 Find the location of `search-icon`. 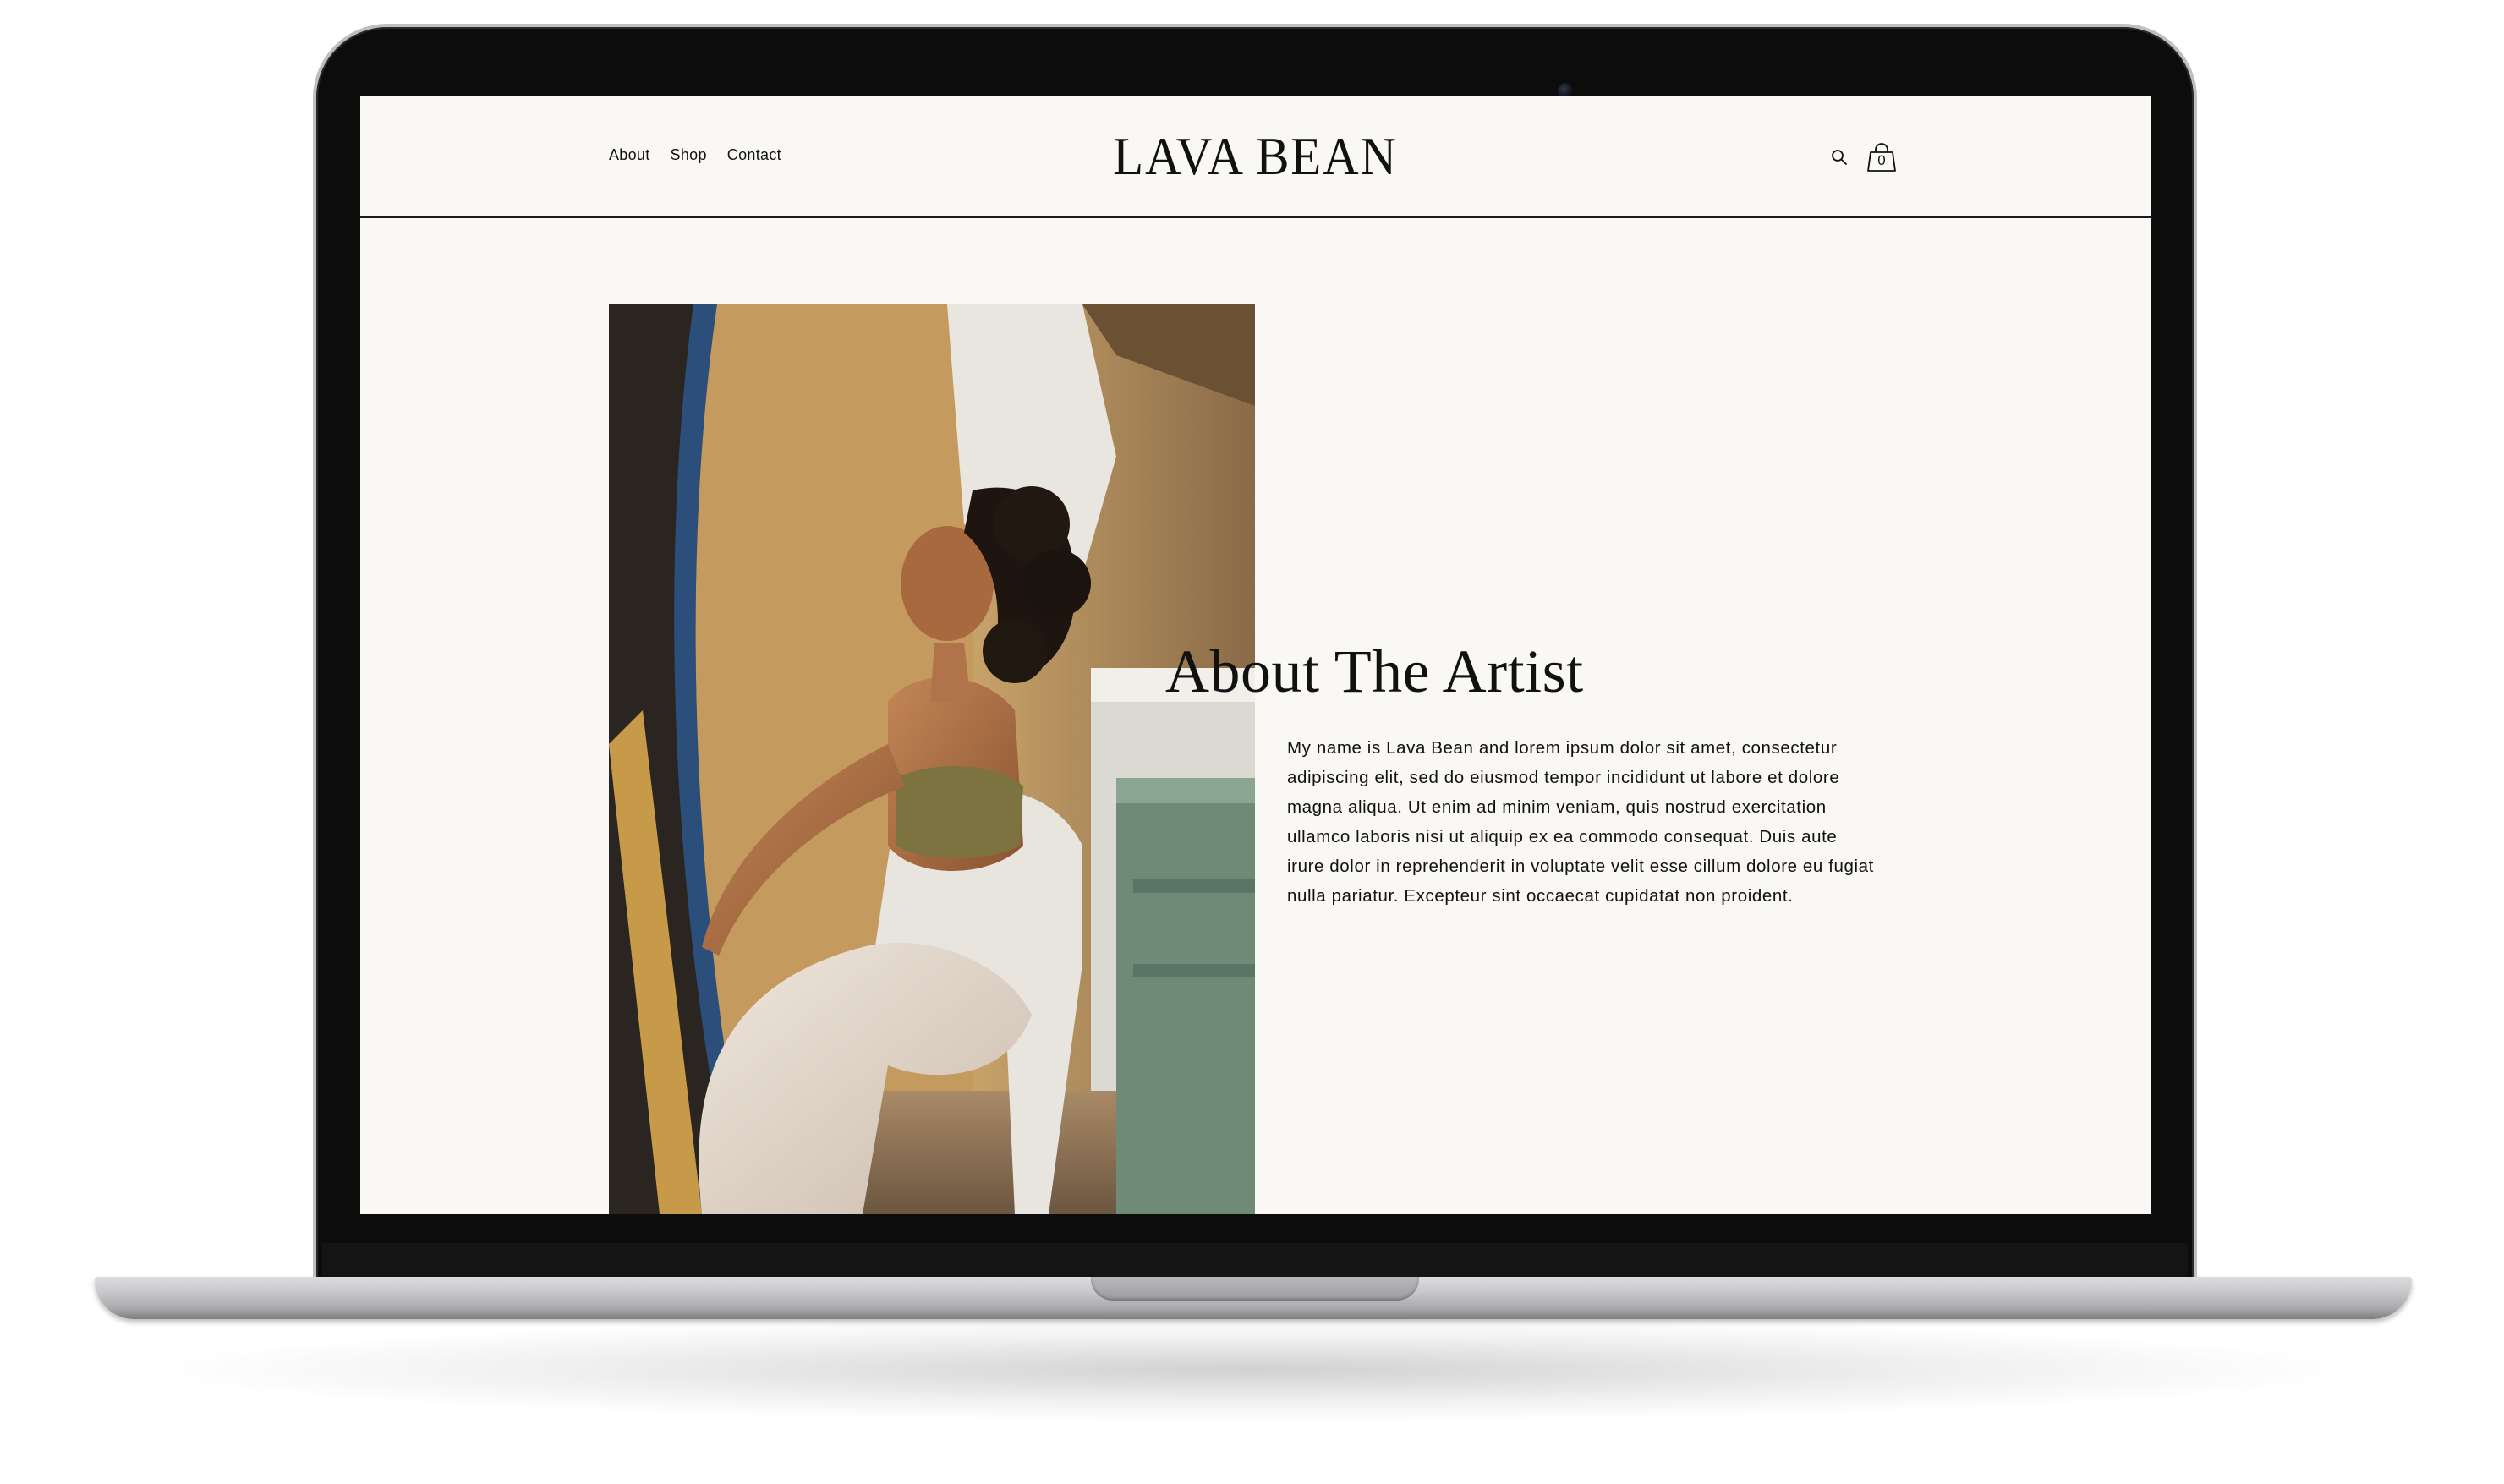

search-icon is located at coordinates (1840, 157).